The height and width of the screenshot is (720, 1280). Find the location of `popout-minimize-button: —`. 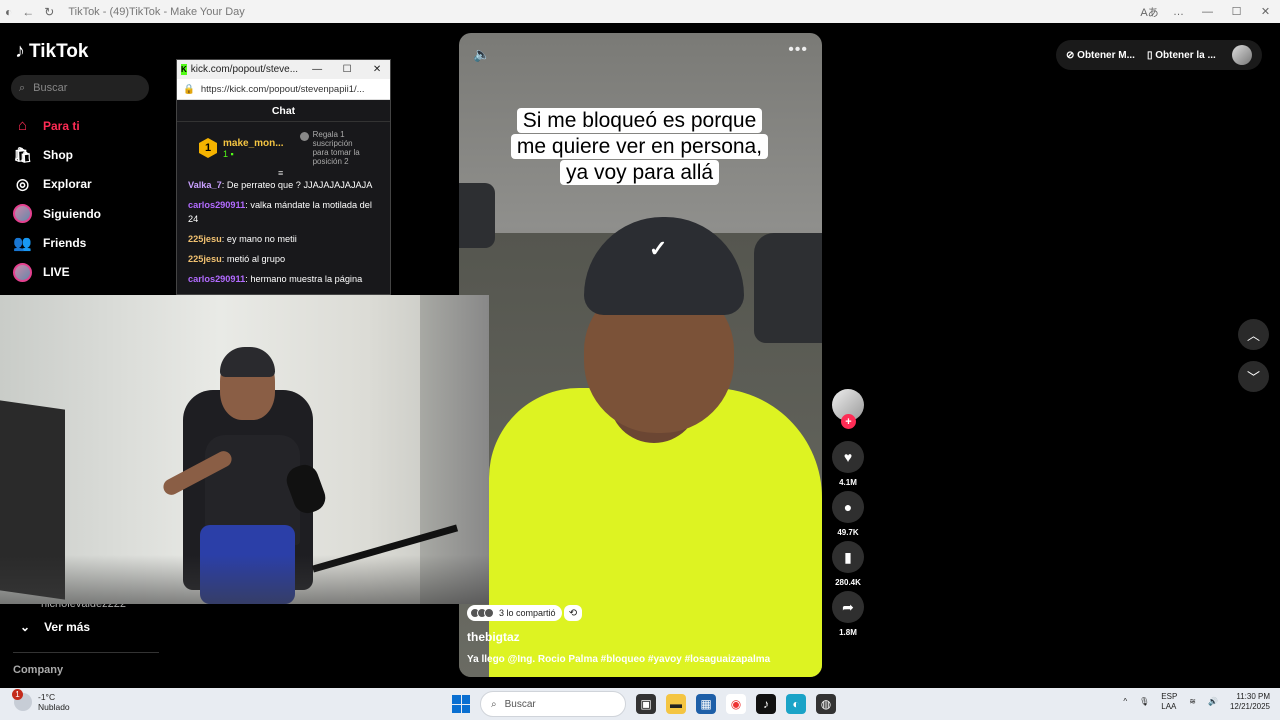

popout-minimize-button: — is located at coordinates (317, 69).